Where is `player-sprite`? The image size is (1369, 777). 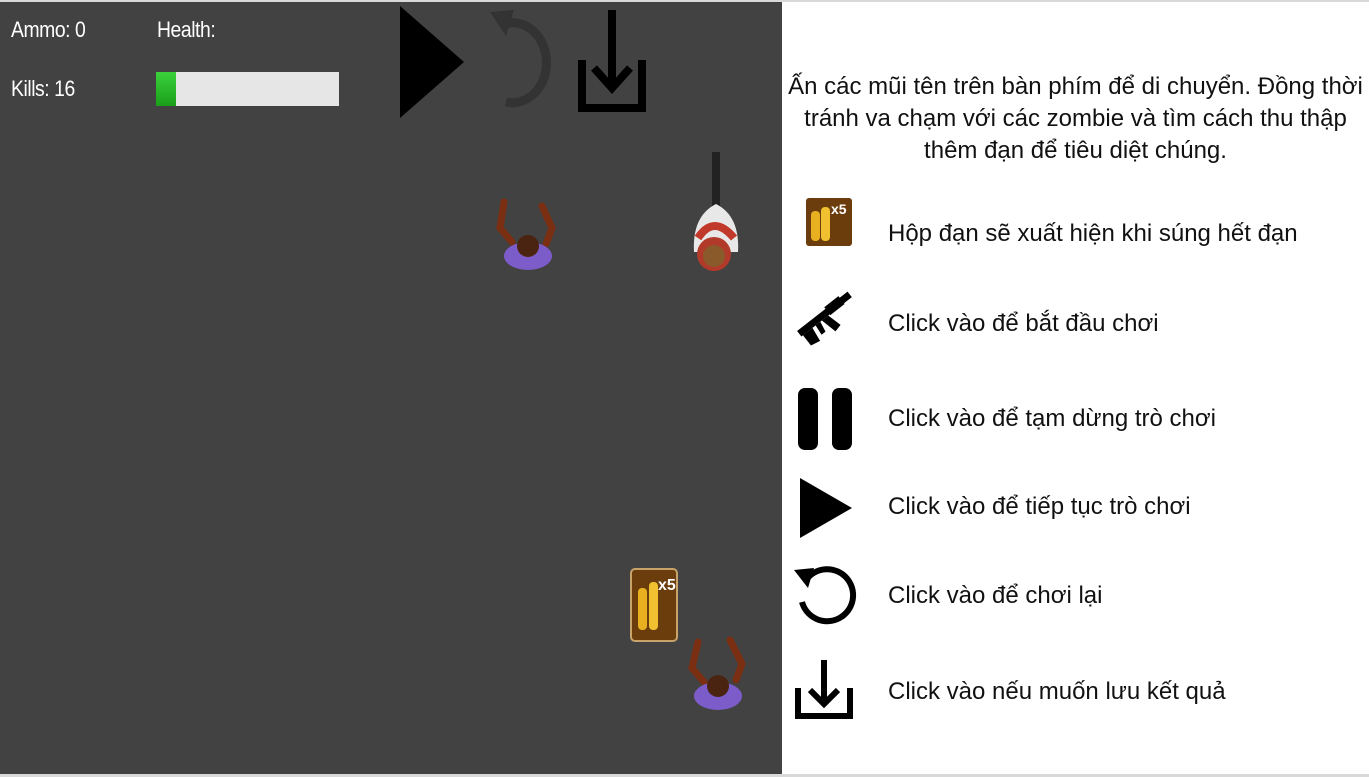
player-sprite is located at coordinates (716, 211).